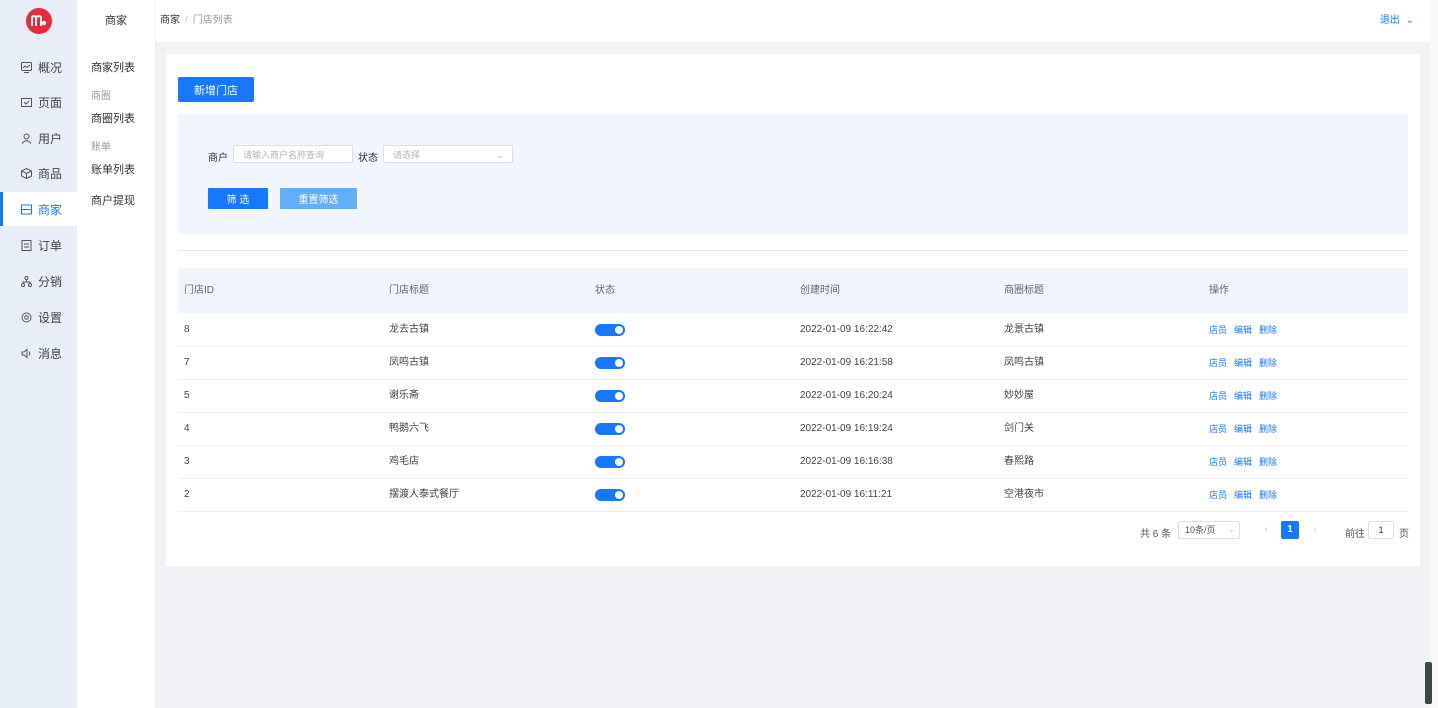  I want to click on rail-item-settings: 设置, so click(38, 317).